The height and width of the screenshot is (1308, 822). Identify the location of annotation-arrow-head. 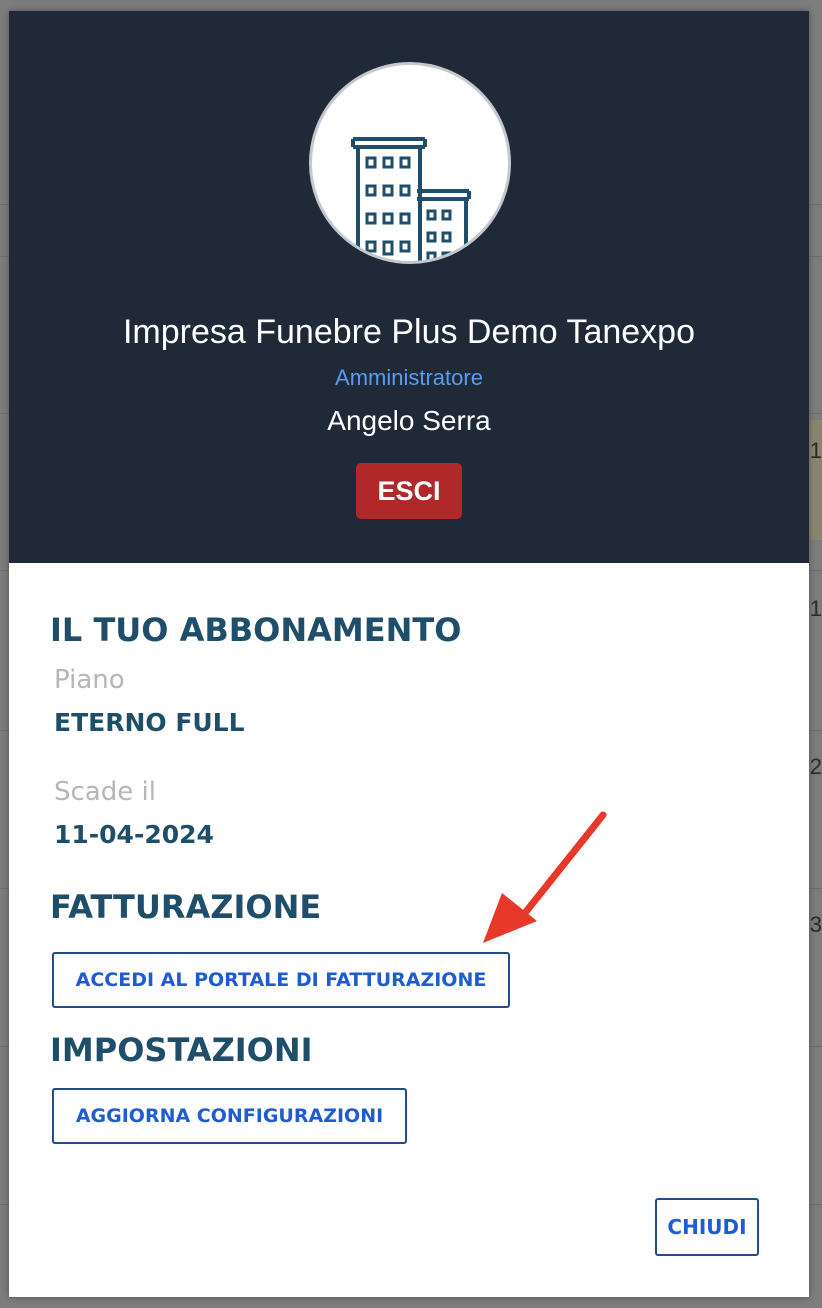
(510, 918).